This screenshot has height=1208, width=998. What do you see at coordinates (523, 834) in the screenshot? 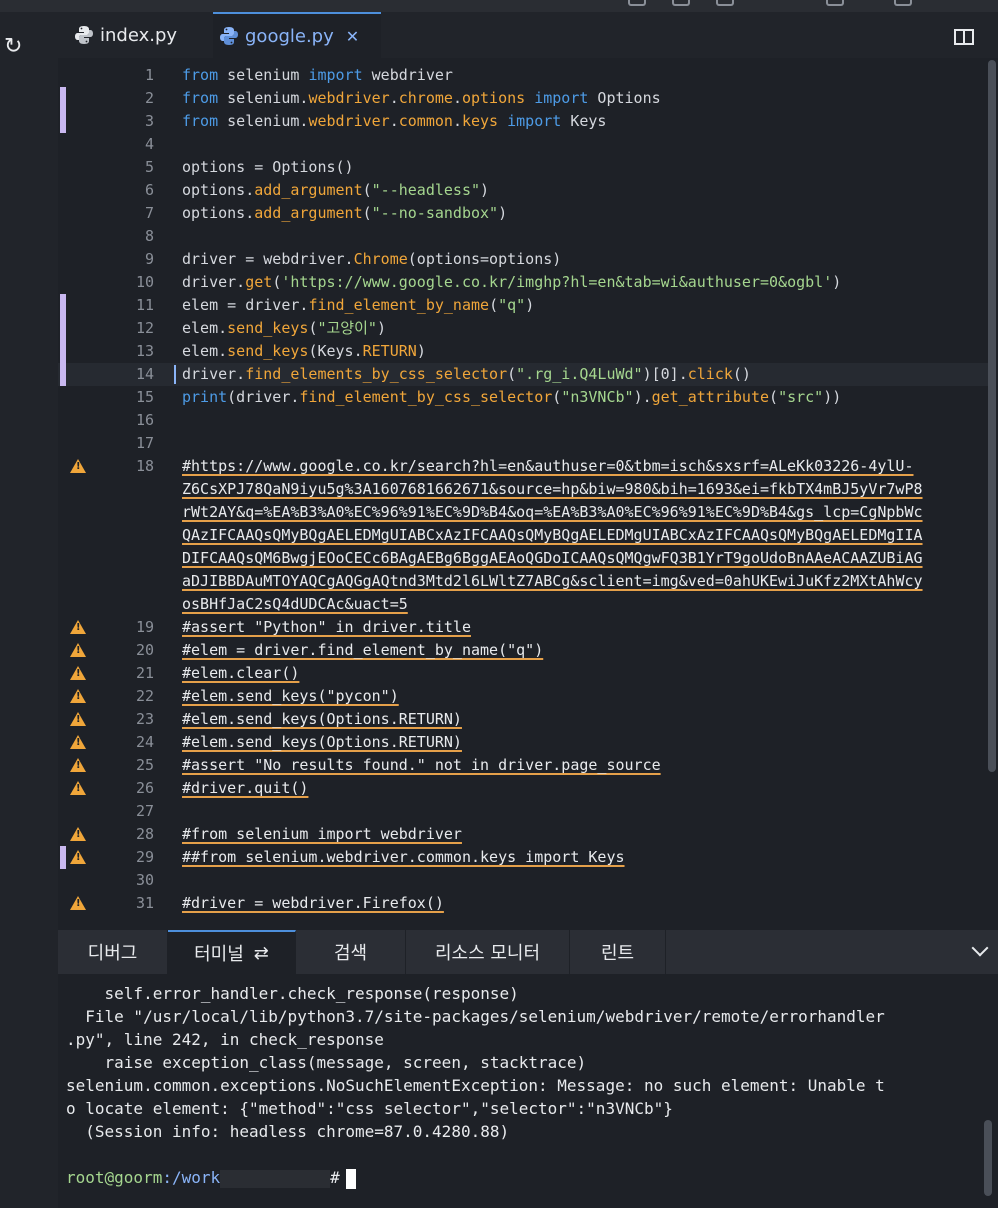
I see `code-line: 28 #from selenium import webdriver` at bounding box center [523, 834].